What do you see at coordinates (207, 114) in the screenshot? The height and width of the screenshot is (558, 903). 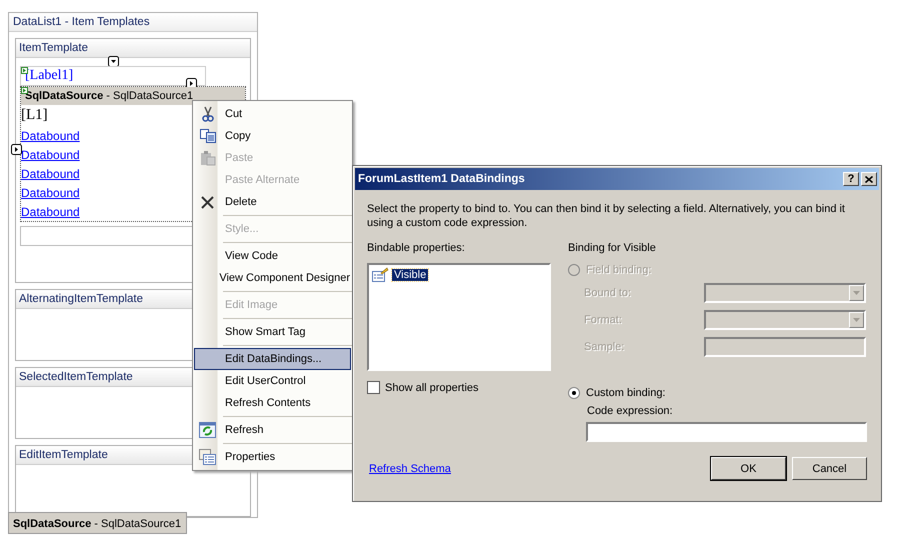 I see `scissors-icon` at bounding box center [207, 114].